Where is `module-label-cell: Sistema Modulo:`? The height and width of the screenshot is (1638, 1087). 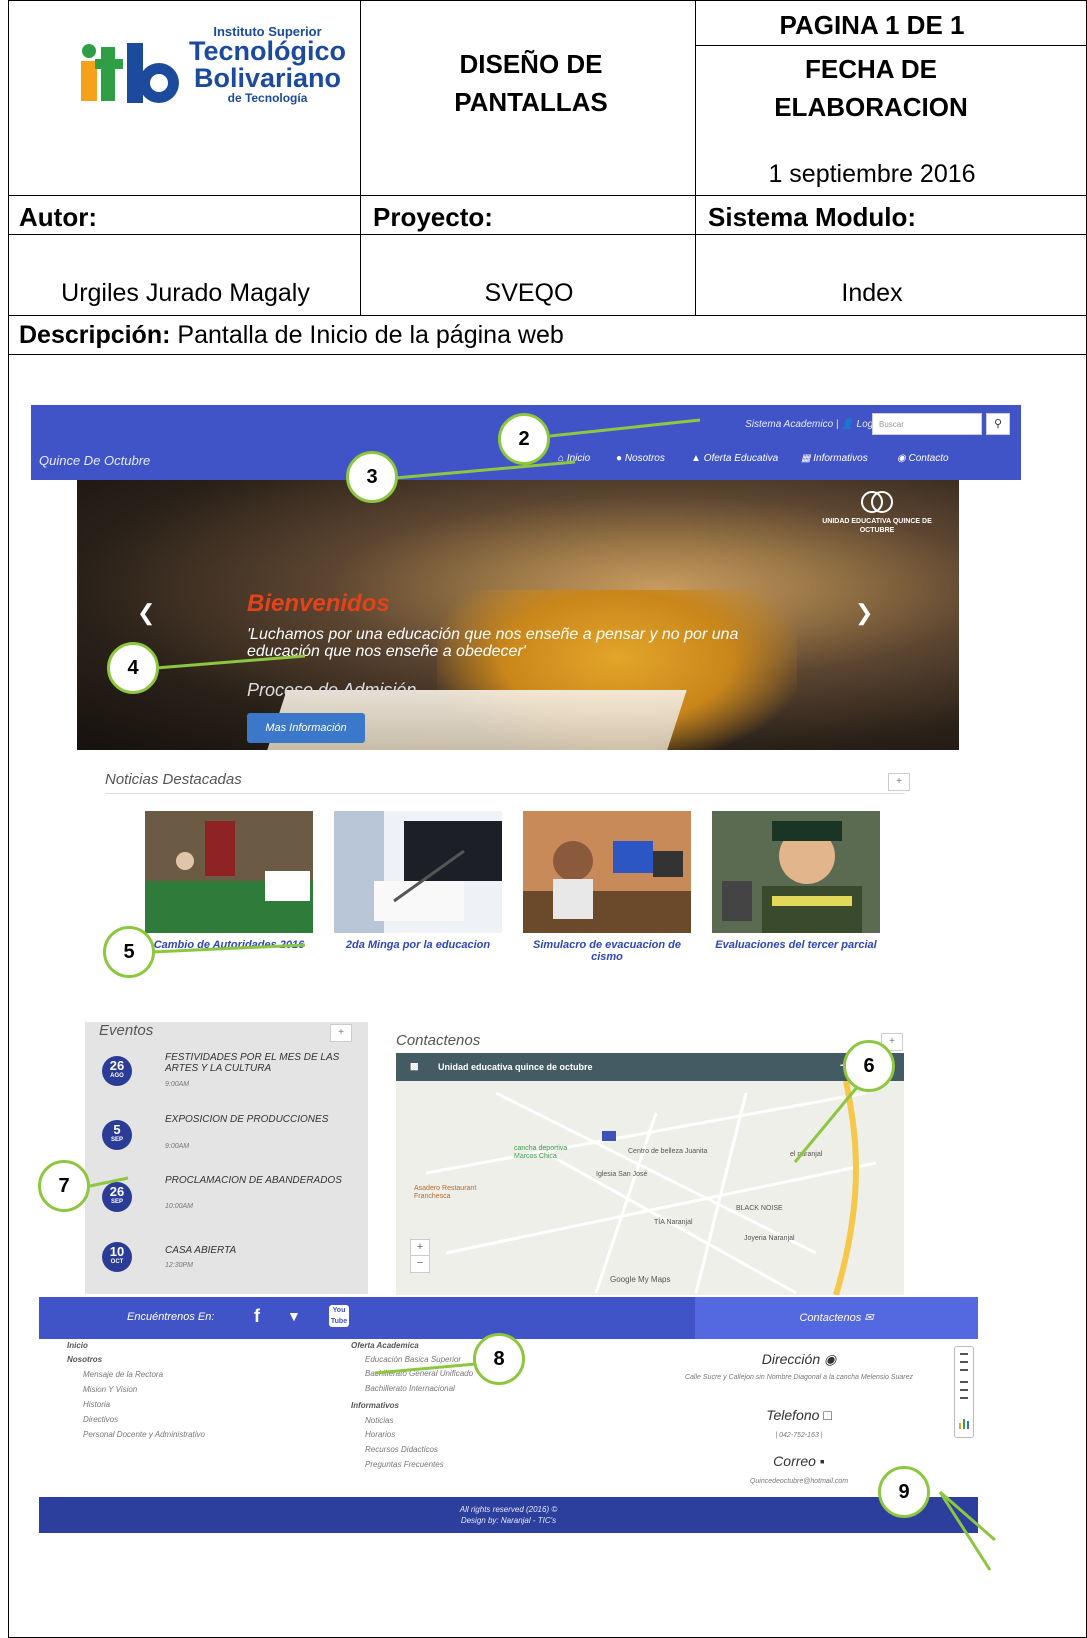 module-label-cell: Sistema Modulo: is located at coordinates (891, 215).